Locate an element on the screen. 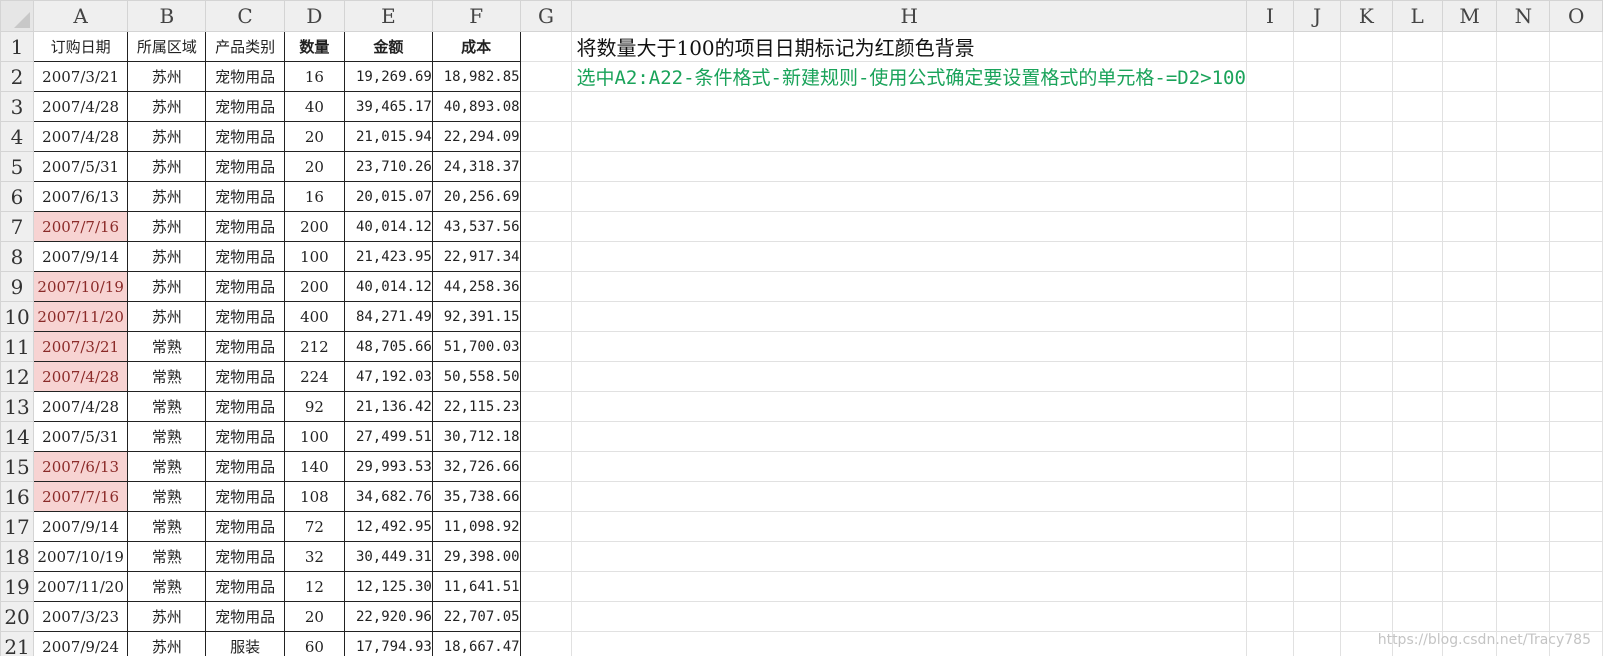 The height and width of the screenshot is (656, 1603). cell-e6: 20,015.07 is located at coordinates (388, 196).